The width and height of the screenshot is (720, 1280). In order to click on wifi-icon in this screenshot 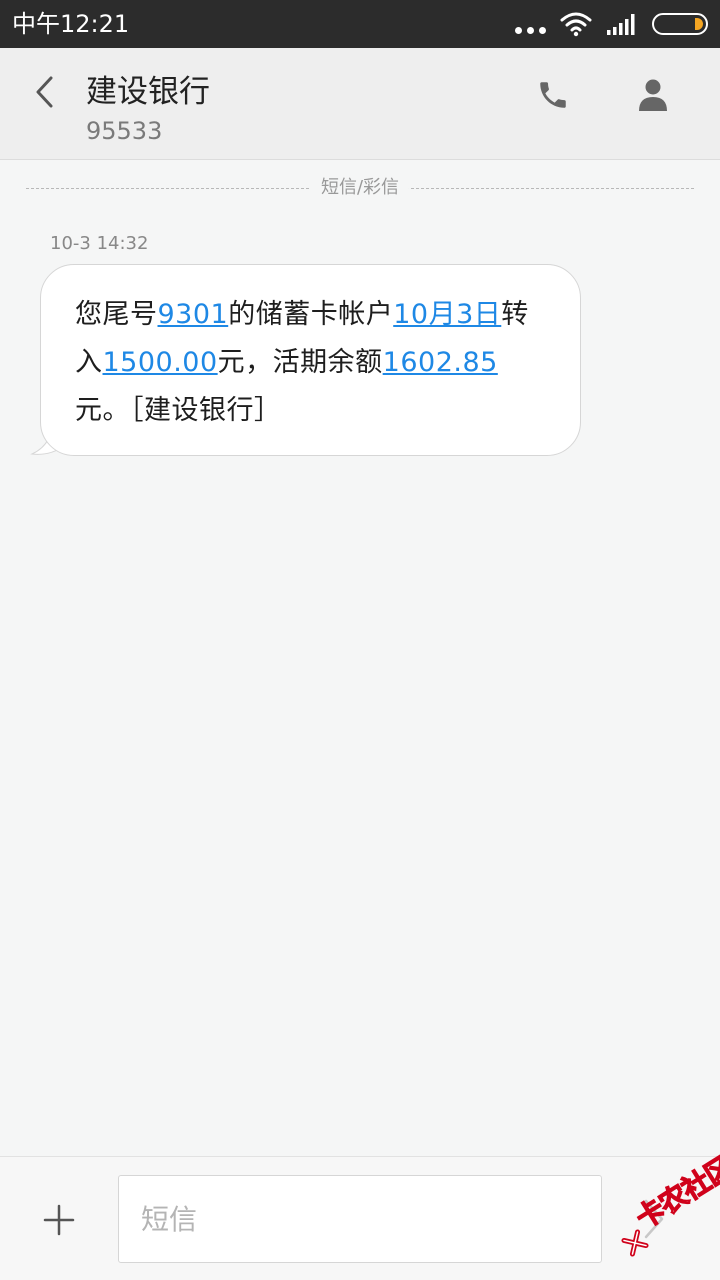, I will do `click(576, 24)`.